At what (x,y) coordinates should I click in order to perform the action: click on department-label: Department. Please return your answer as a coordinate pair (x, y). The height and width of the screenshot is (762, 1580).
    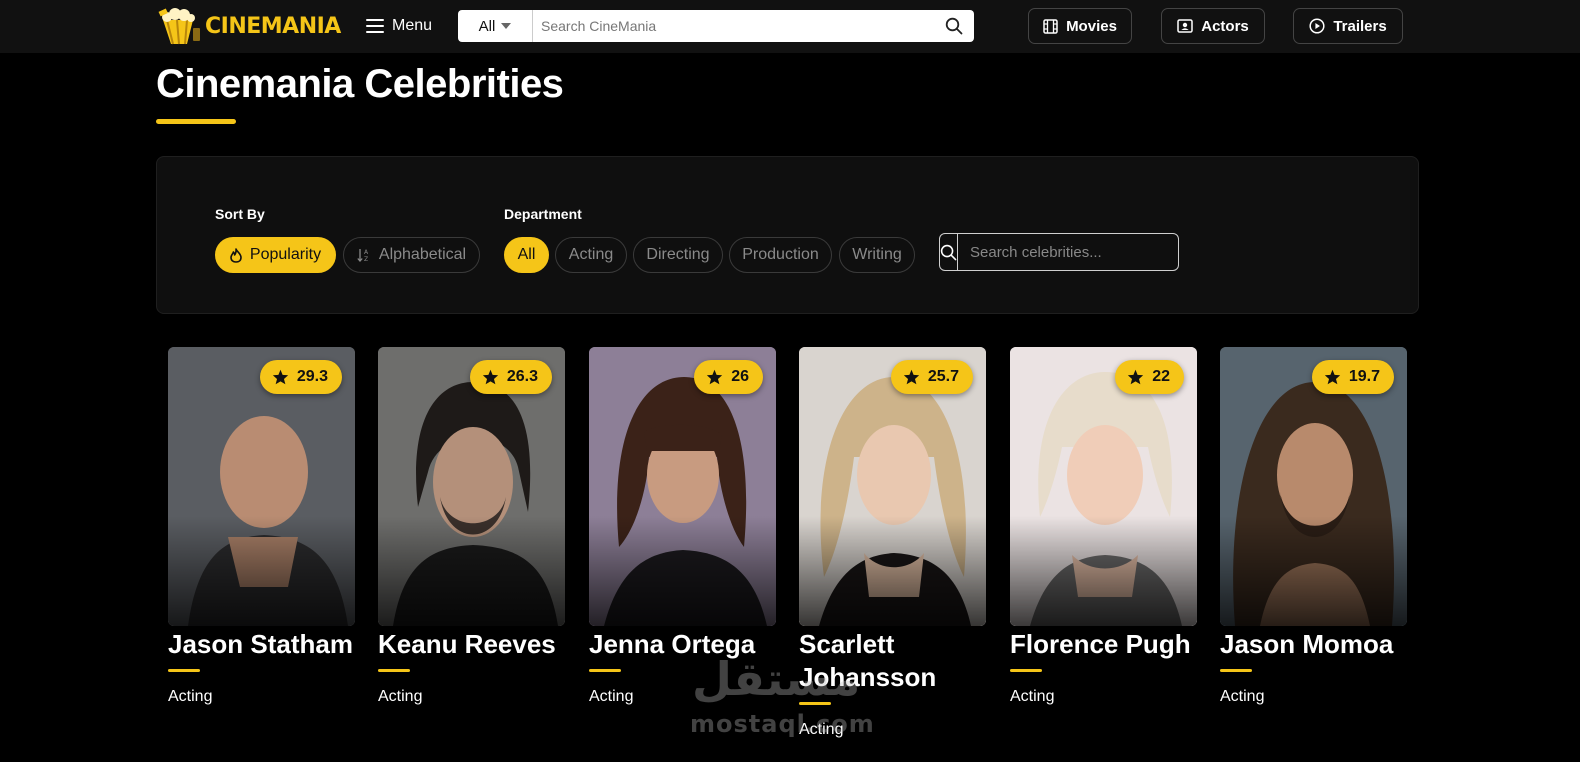
    Looking at the image, I should click on (543, 214).